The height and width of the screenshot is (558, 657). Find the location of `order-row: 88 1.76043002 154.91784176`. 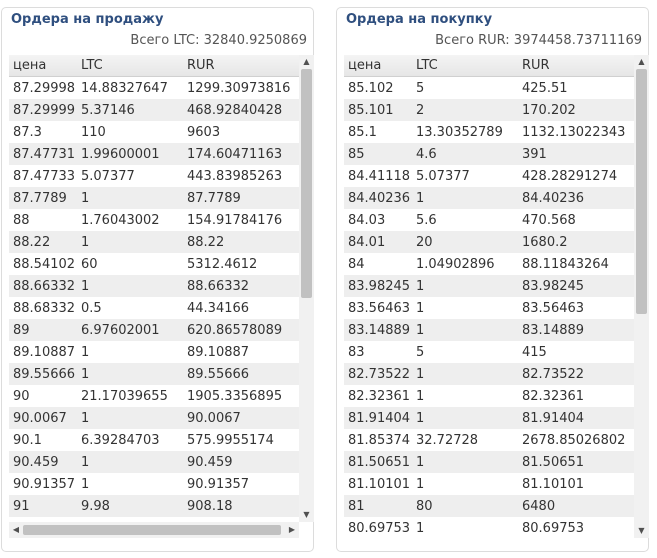

order-row: 88 1.76043002 154.91784176 is located at coordinates (154, 220).